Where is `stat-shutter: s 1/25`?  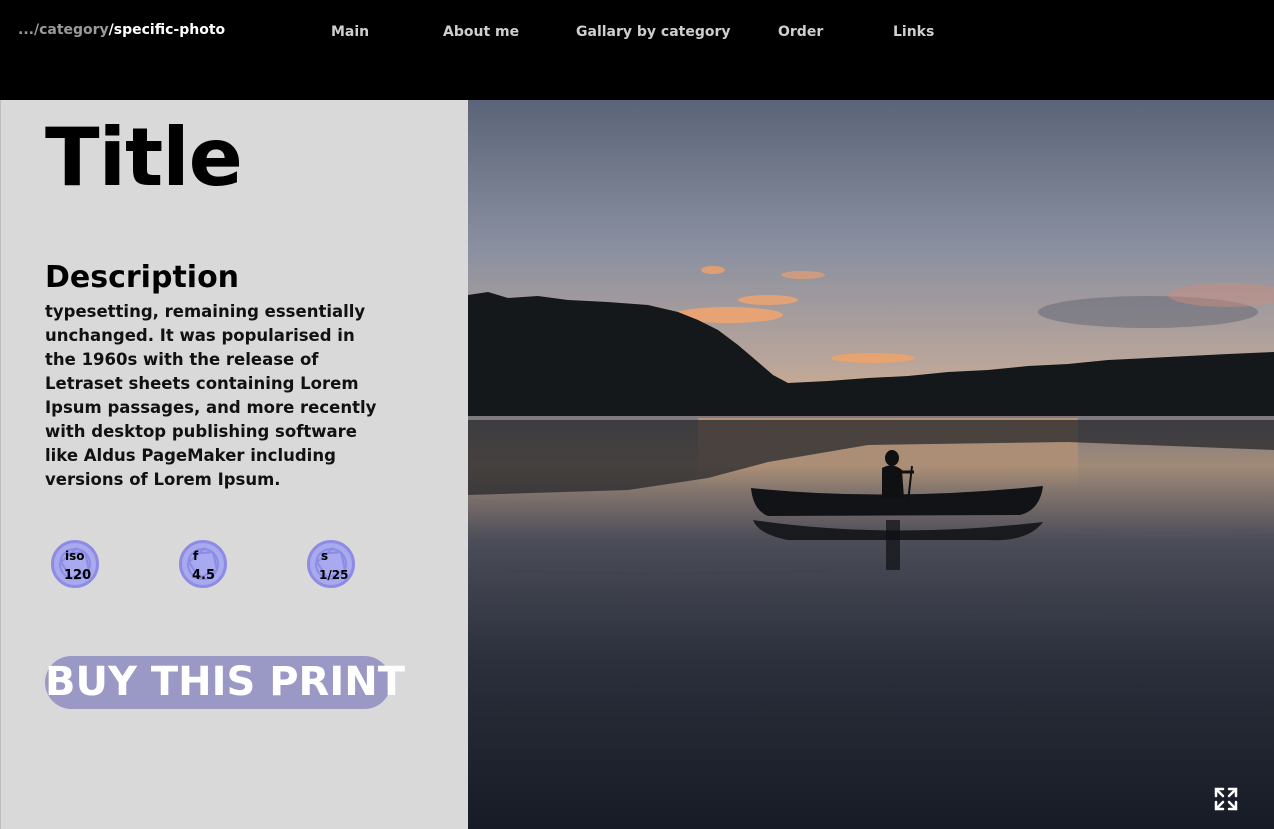 stat-shutter: s 1/25 is located at coordinates (331, 564).